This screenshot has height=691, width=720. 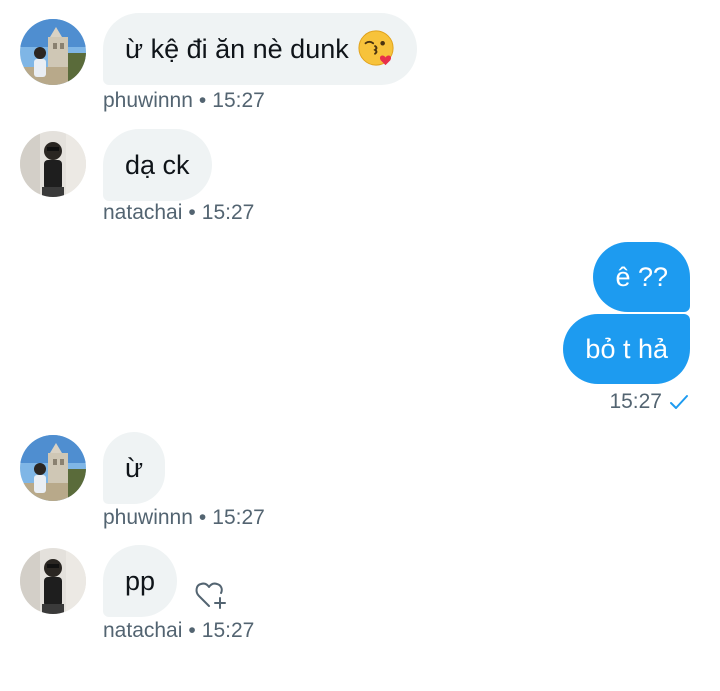 I want to click on message-bubble: dạ ck, so click(x=157, y=165).